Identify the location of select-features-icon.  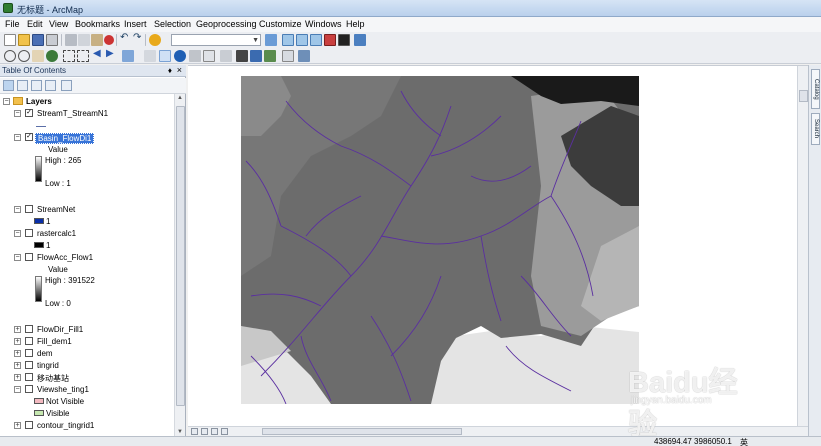
(128, 56).